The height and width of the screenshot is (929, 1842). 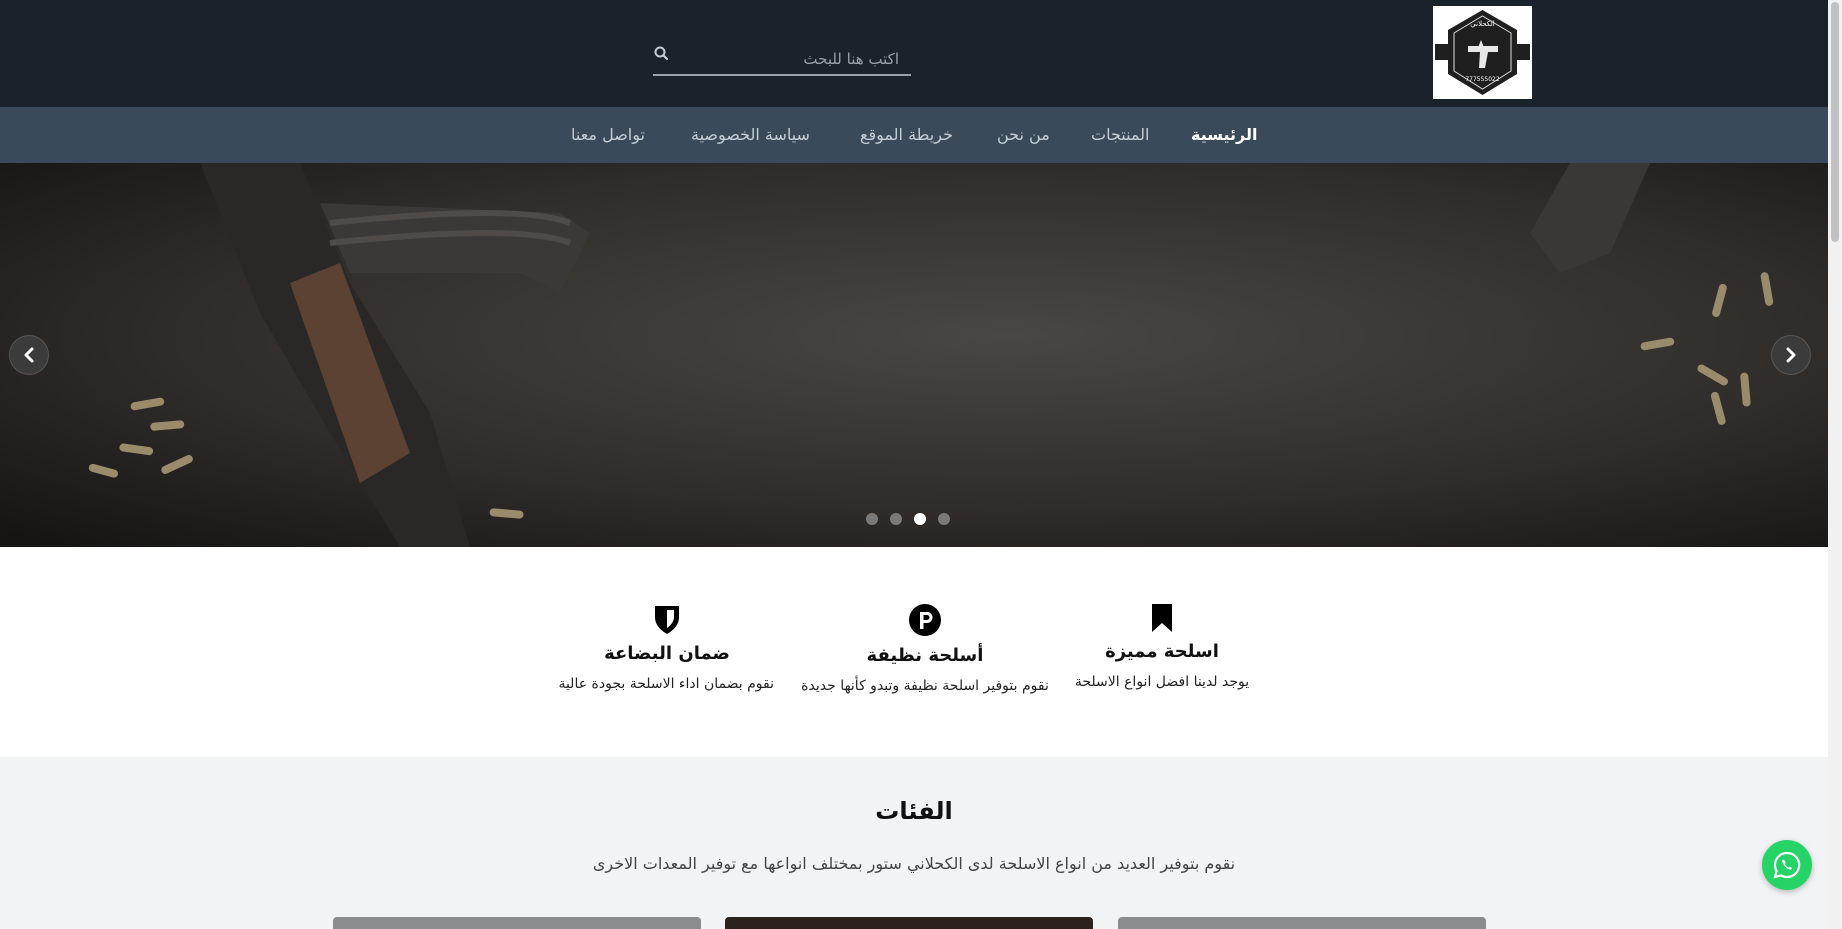 I want to click on slider-prev-button, so click(x=29, y=355).